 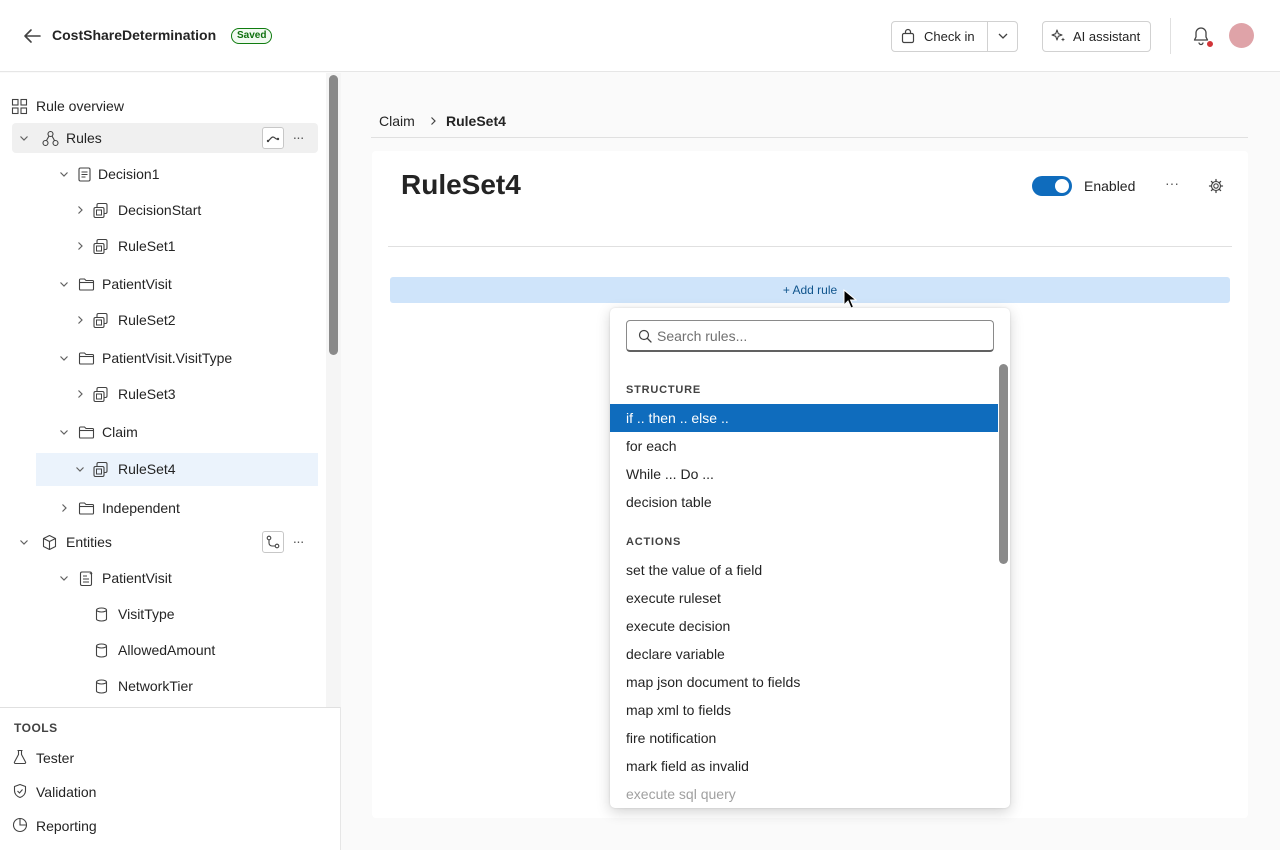 What do you see at coordinates (177, 246) in the screenshot?
I see `tree-item-ruleset1: RuleSet1` at bounding box center [177, 246].